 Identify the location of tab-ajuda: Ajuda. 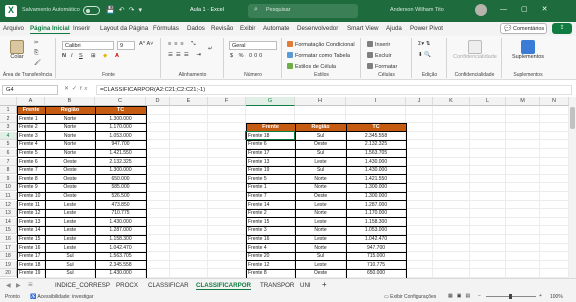
(394, 28).